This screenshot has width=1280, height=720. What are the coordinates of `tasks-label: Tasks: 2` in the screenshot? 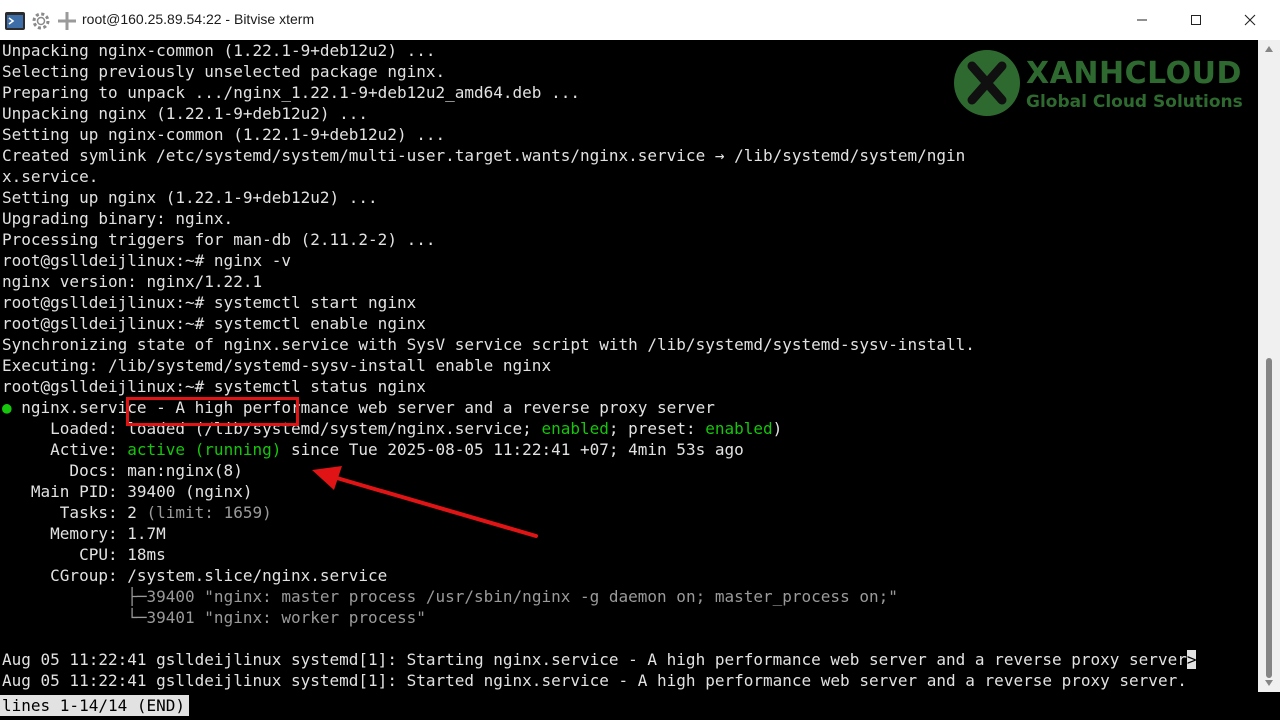 It's located at (74, 512).